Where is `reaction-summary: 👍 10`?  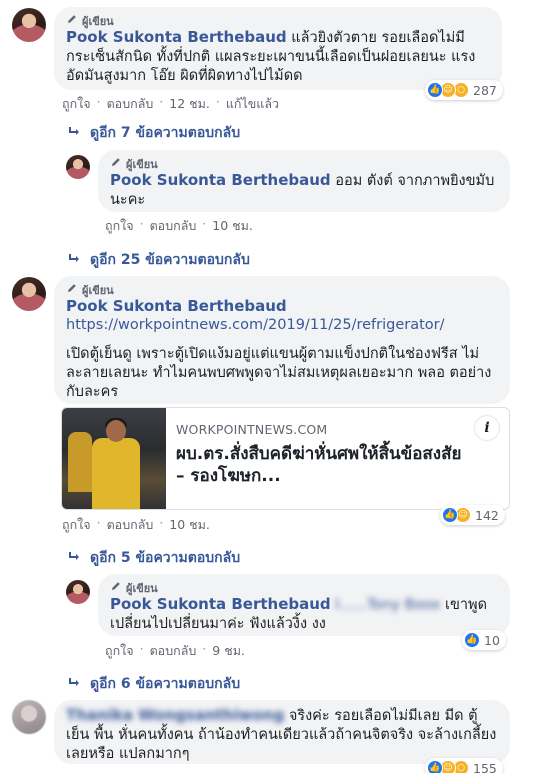
reaction-summary: 👍 10 is located at coordinates (484, 640).